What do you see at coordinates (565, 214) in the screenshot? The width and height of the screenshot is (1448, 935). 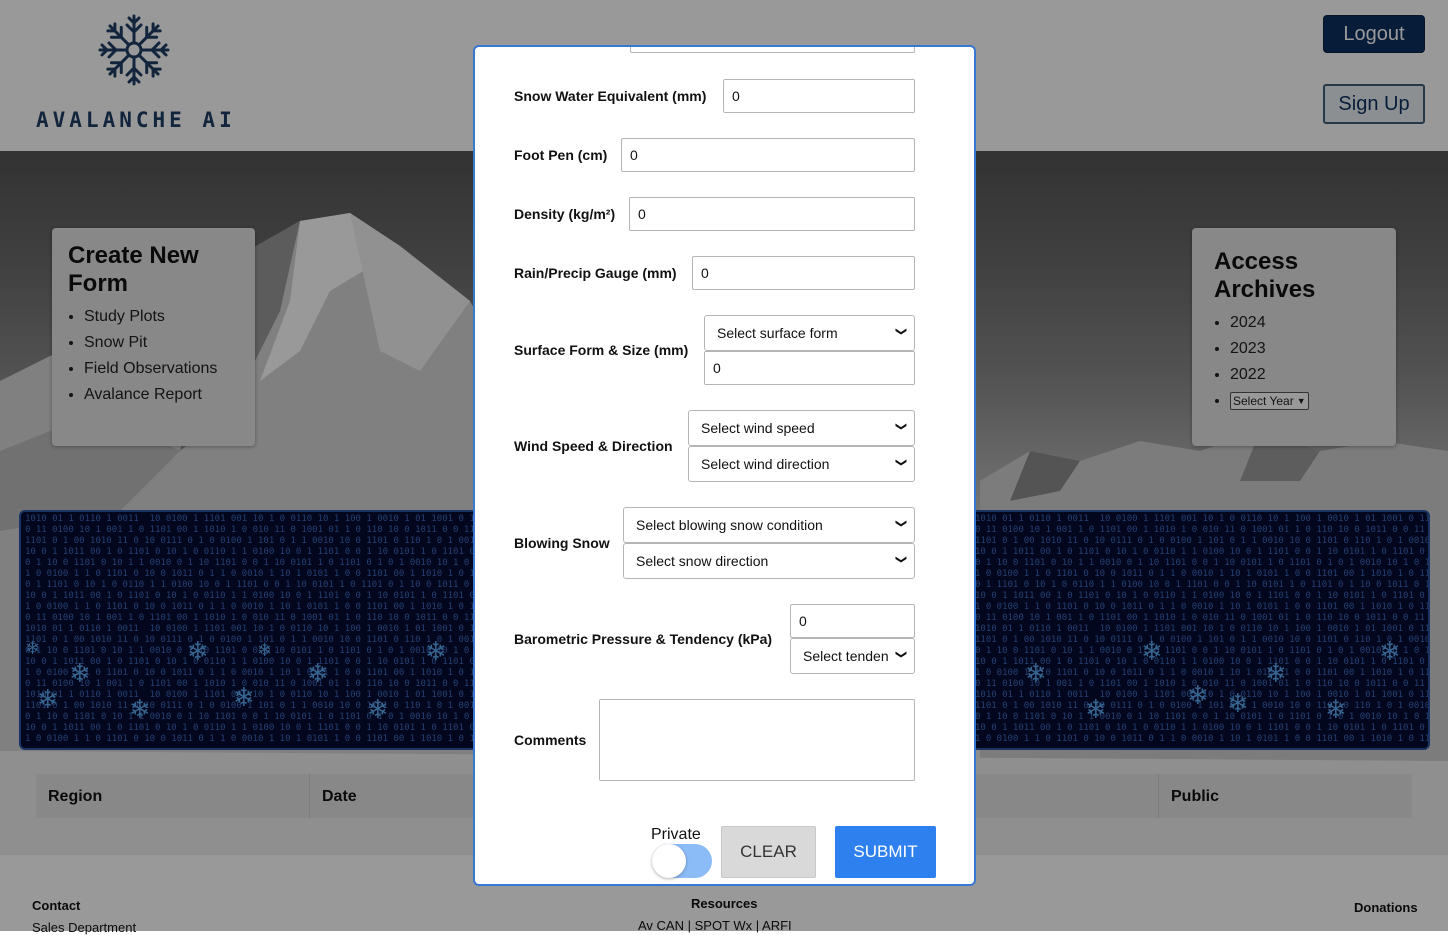 I see `density-label: Density (kg/m²)` at bounding box center [565, 214].